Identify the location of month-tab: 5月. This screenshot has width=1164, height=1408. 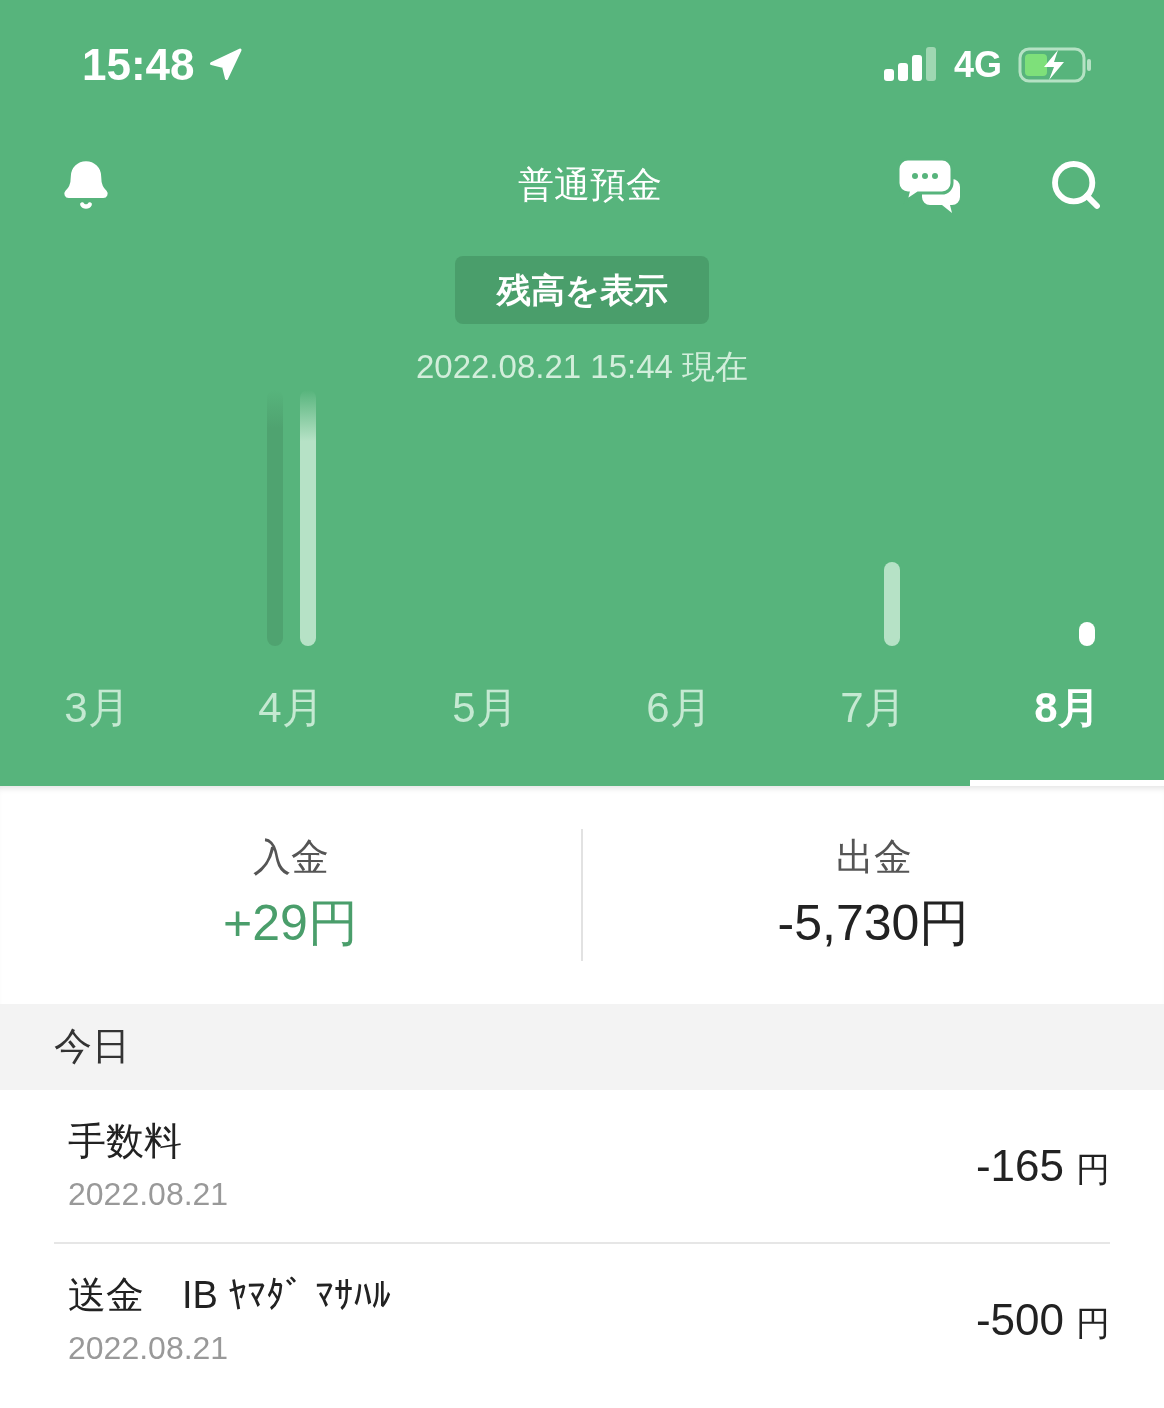
(485, 730).